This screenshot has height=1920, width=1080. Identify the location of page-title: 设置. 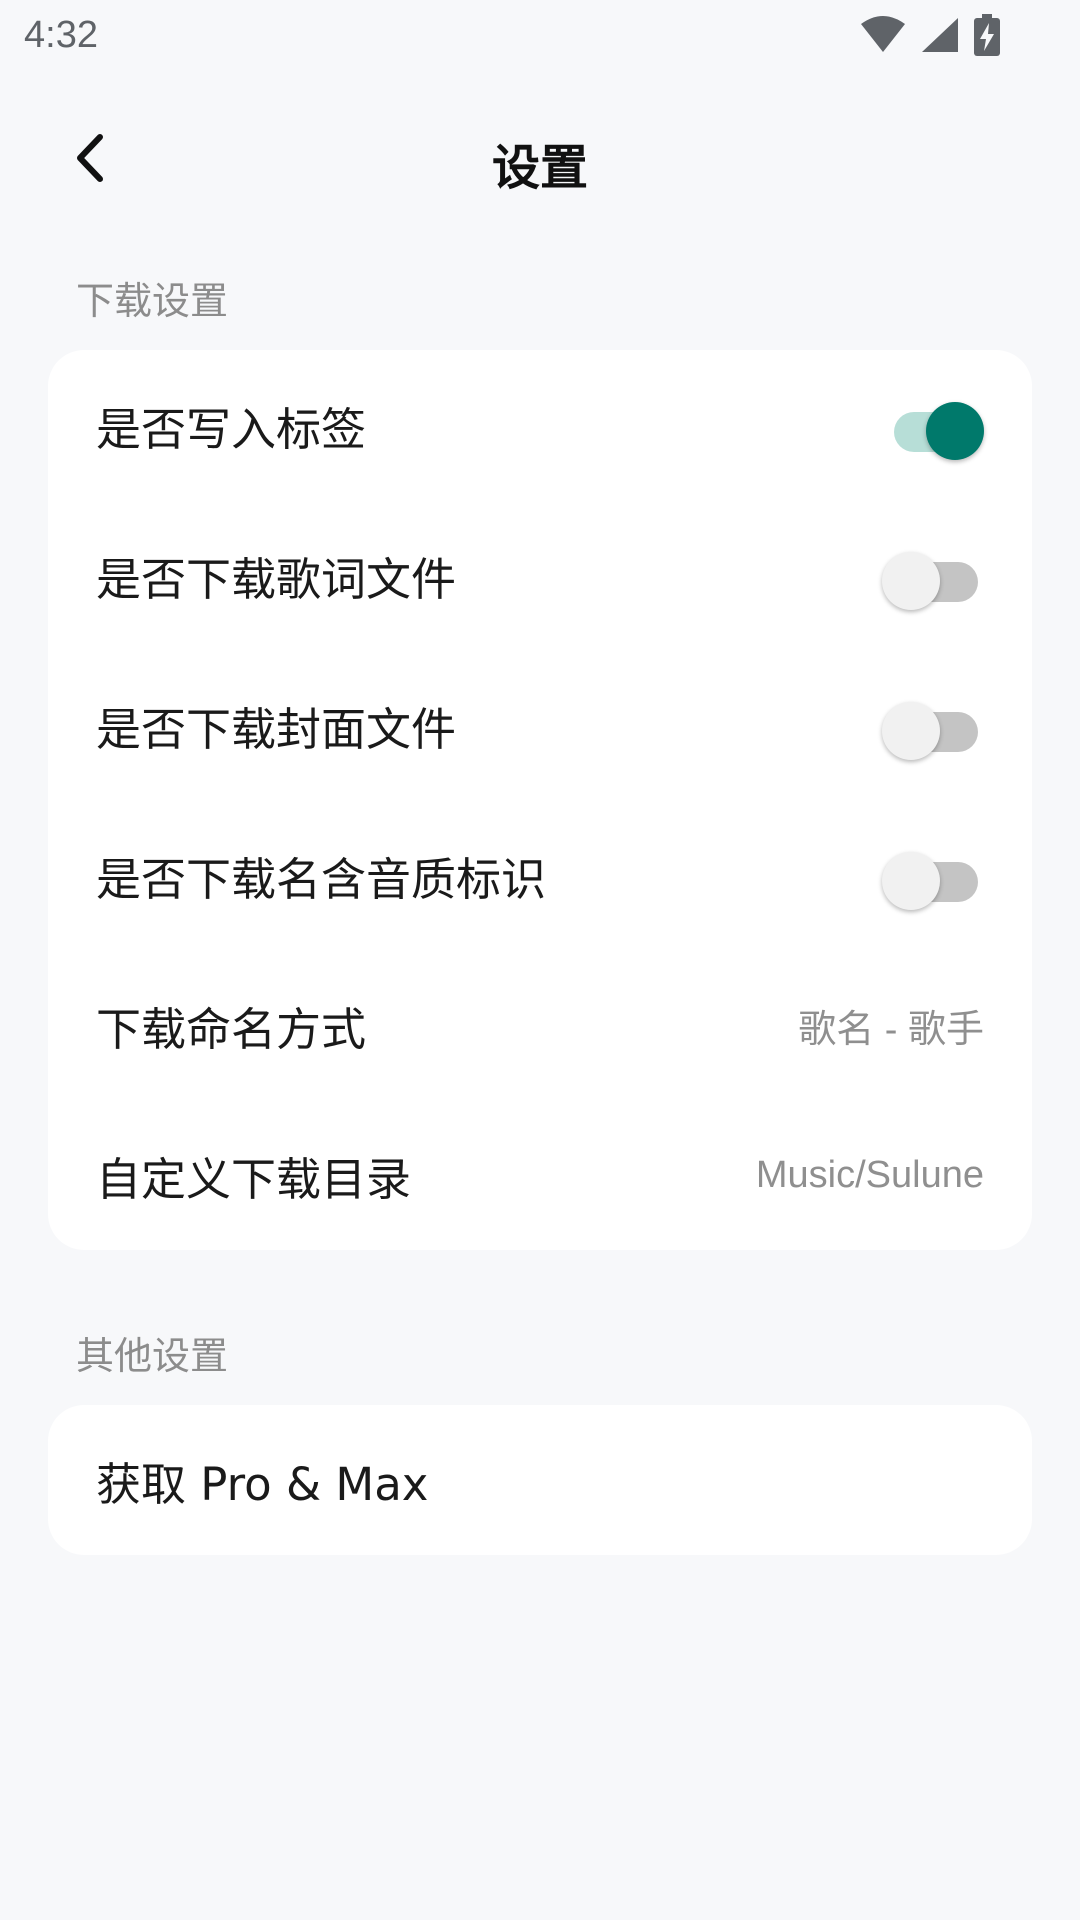
(539, 168).